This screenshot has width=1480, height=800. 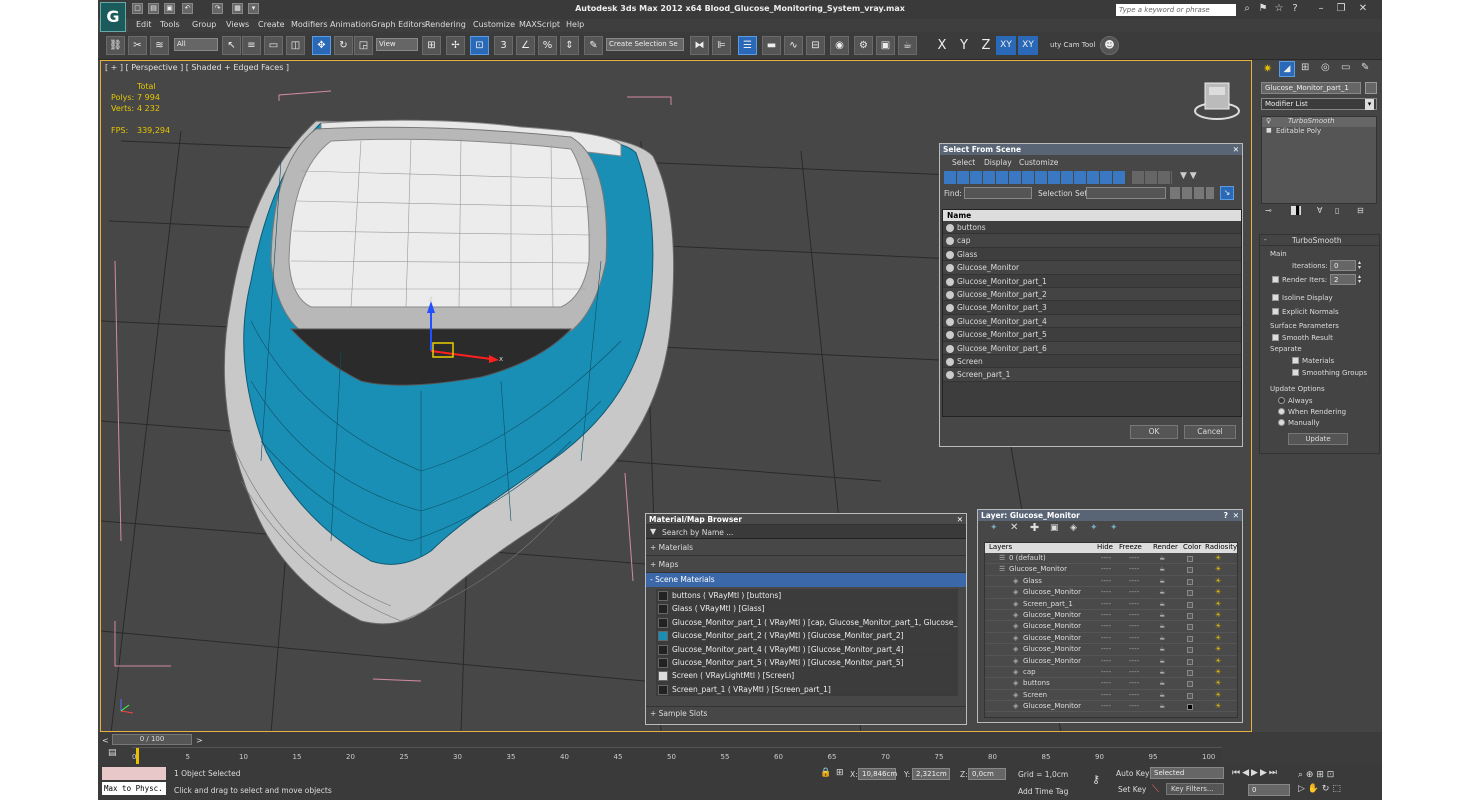 I want to click on pan-icon: ✋, so click(x=1313, y=789).